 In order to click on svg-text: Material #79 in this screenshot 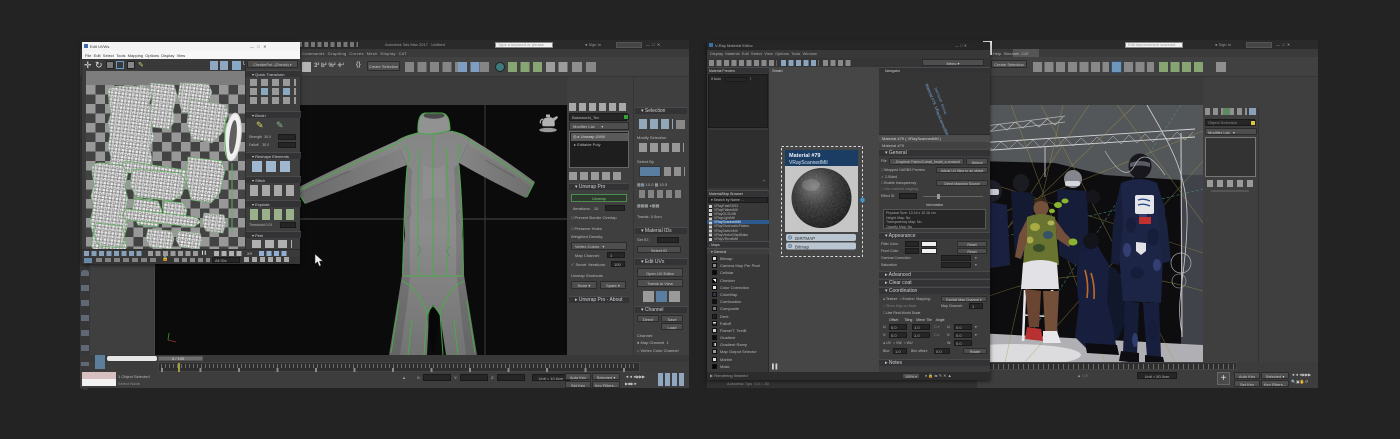, I will do `click(805, 156)`.